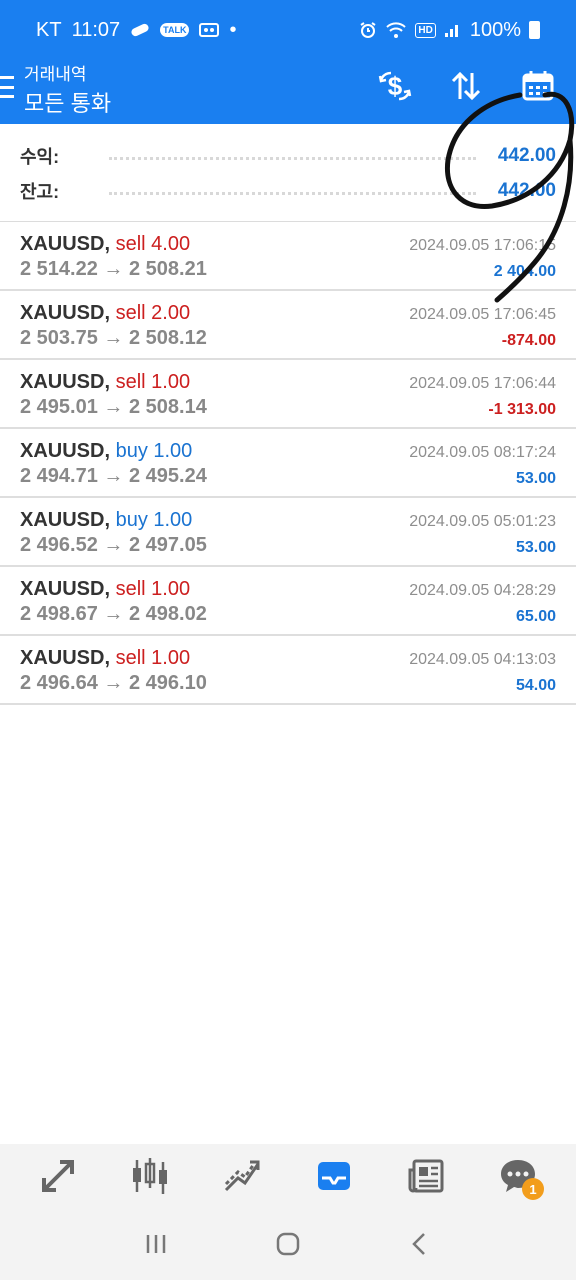 This screenshot has height=1280, width=576. Describe the element at coordinates (113, 269) in the screenshot. I see `trade-prices: 2 514.22 → 2 508.21` at that location.